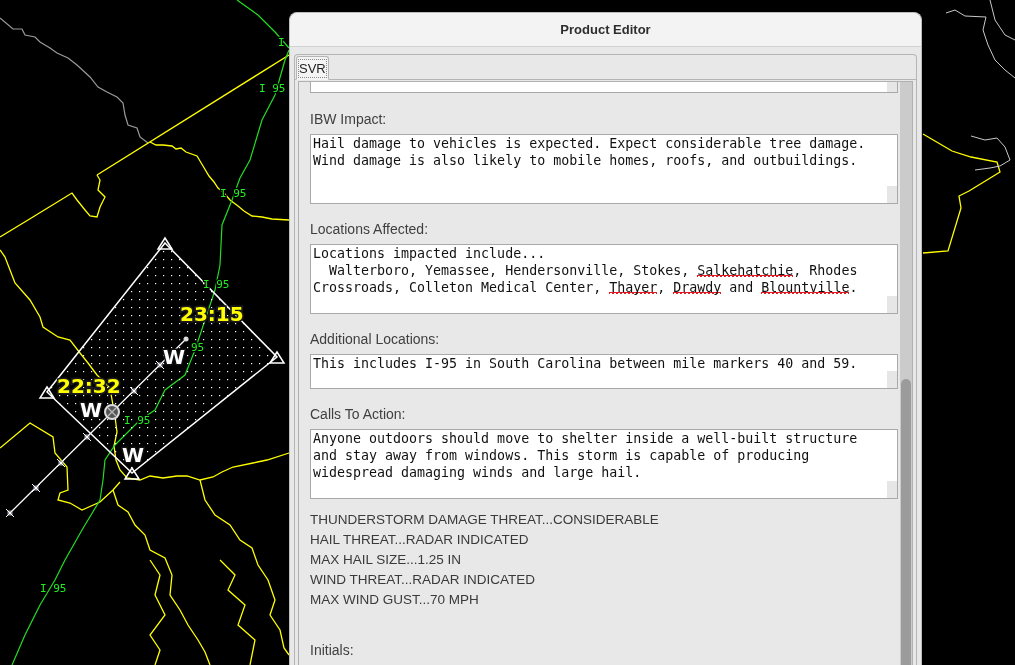 Image resolution: width=1015 pixels, height=665 pixels. Describe the element at coordinates (370, 229) in the screenshot. I see `field-label: Locations Affected:` at that location.